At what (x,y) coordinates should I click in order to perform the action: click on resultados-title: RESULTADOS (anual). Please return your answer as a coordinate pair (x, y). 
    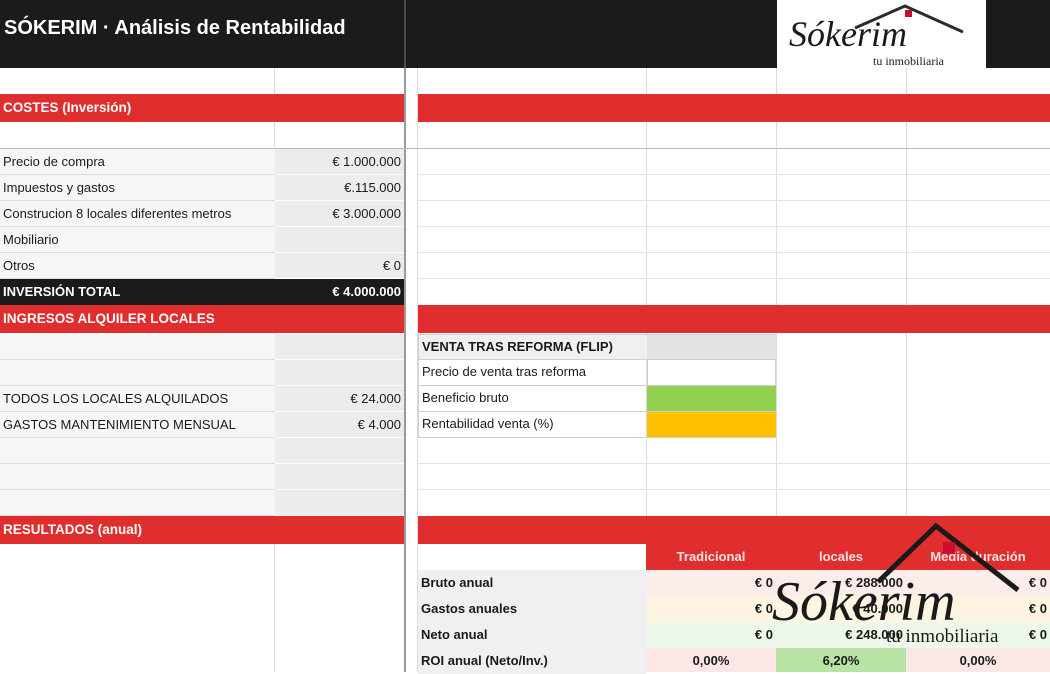
    Looking at the image, I should click on (73, 529).